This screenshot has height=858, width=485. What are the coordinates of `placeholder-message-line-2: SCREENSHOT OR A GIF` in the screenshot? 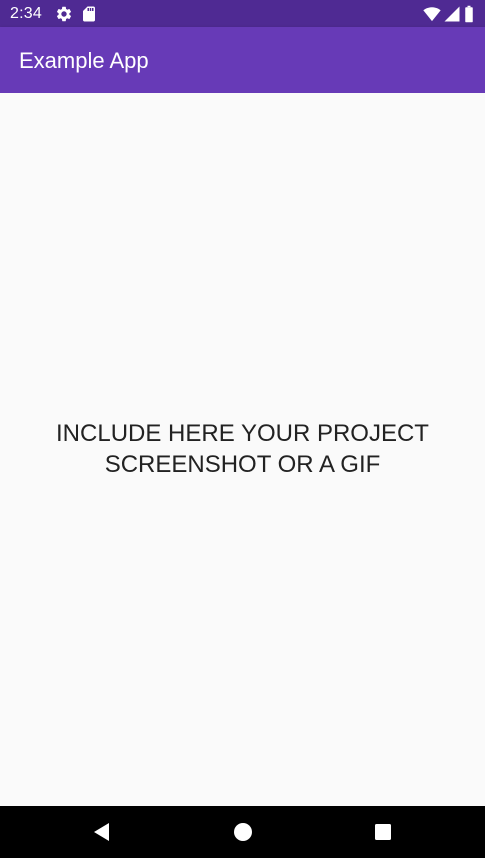 It's located at (242, 464).